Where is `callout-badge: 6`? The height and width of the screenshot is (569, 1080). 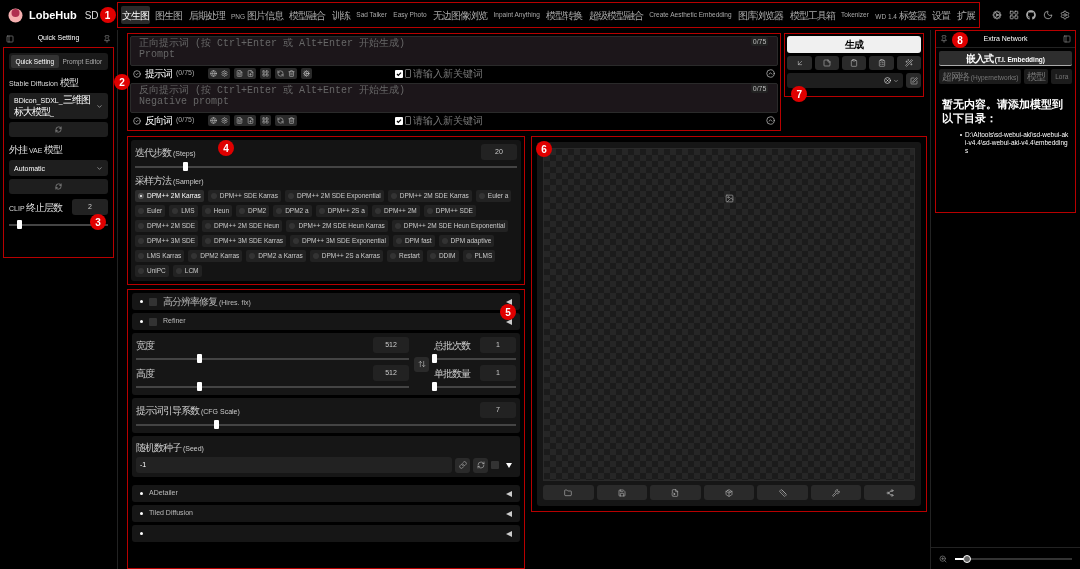
callout-badge: 6 is located at coordinates (544, 149).